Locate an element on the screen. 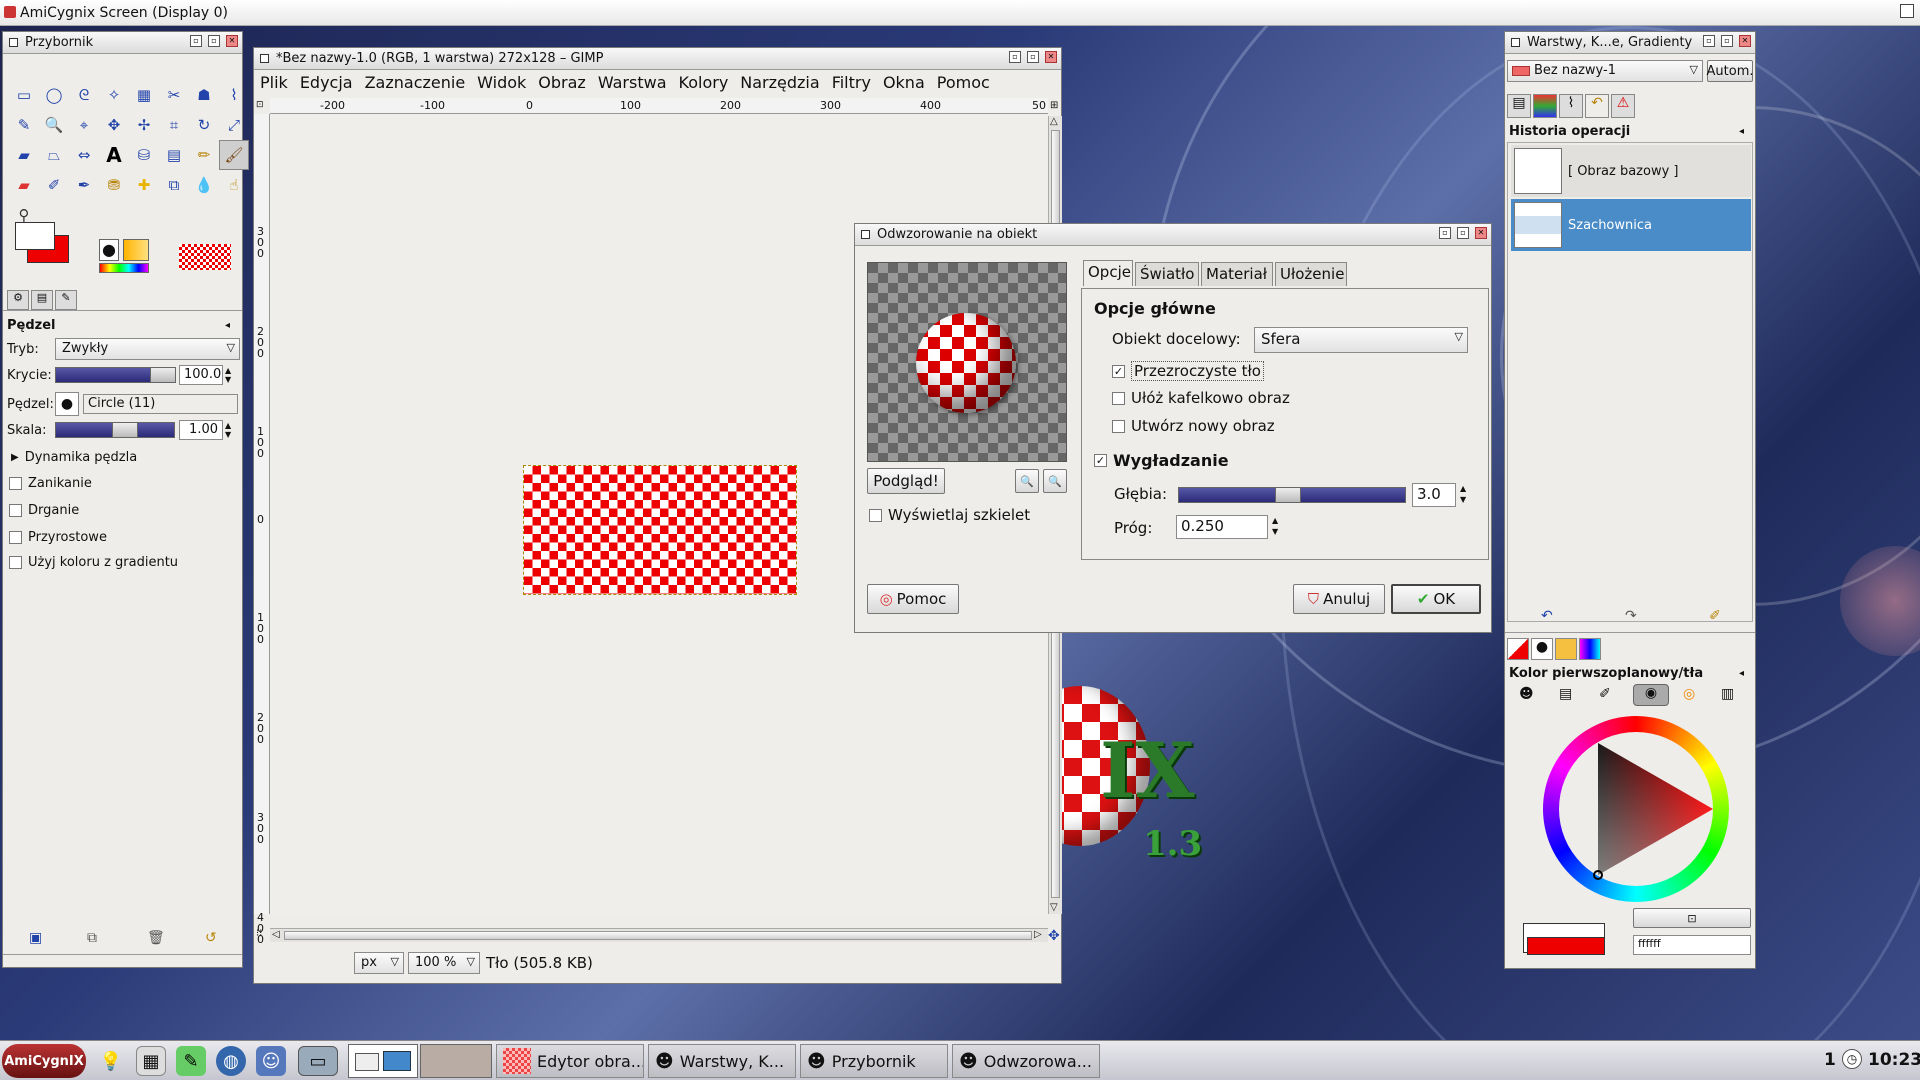 This screenshot has height=1080, width=1920. ok-button: ✔ OK is located at coordinates (1436, 599).